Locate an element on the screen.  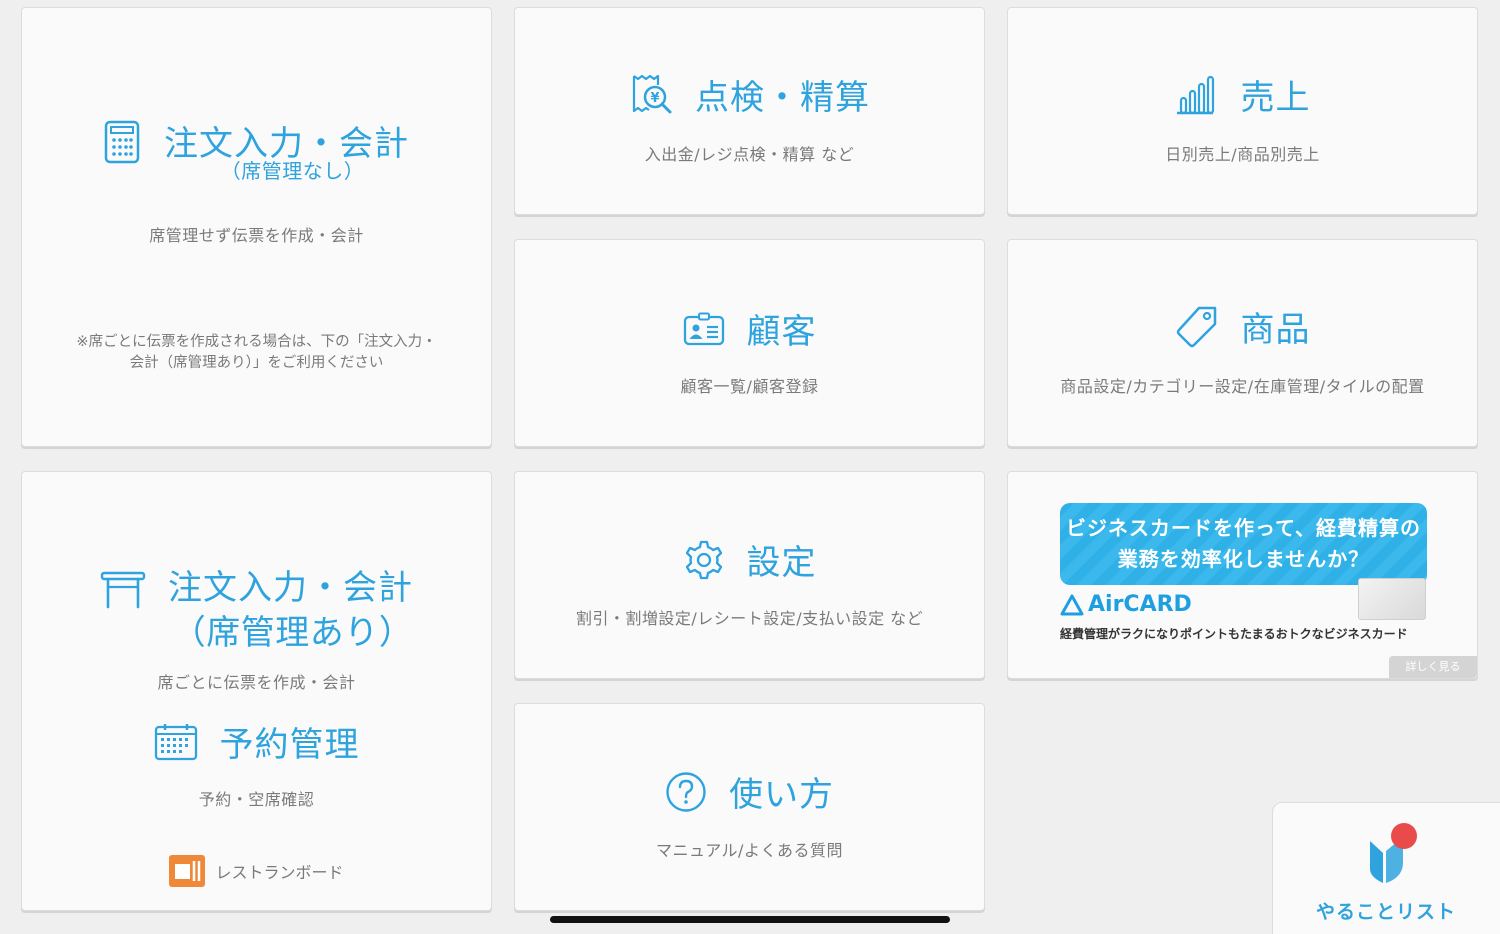
order-no-seat-subtitle: （席管理なし） is located at coordinates (292, 171).